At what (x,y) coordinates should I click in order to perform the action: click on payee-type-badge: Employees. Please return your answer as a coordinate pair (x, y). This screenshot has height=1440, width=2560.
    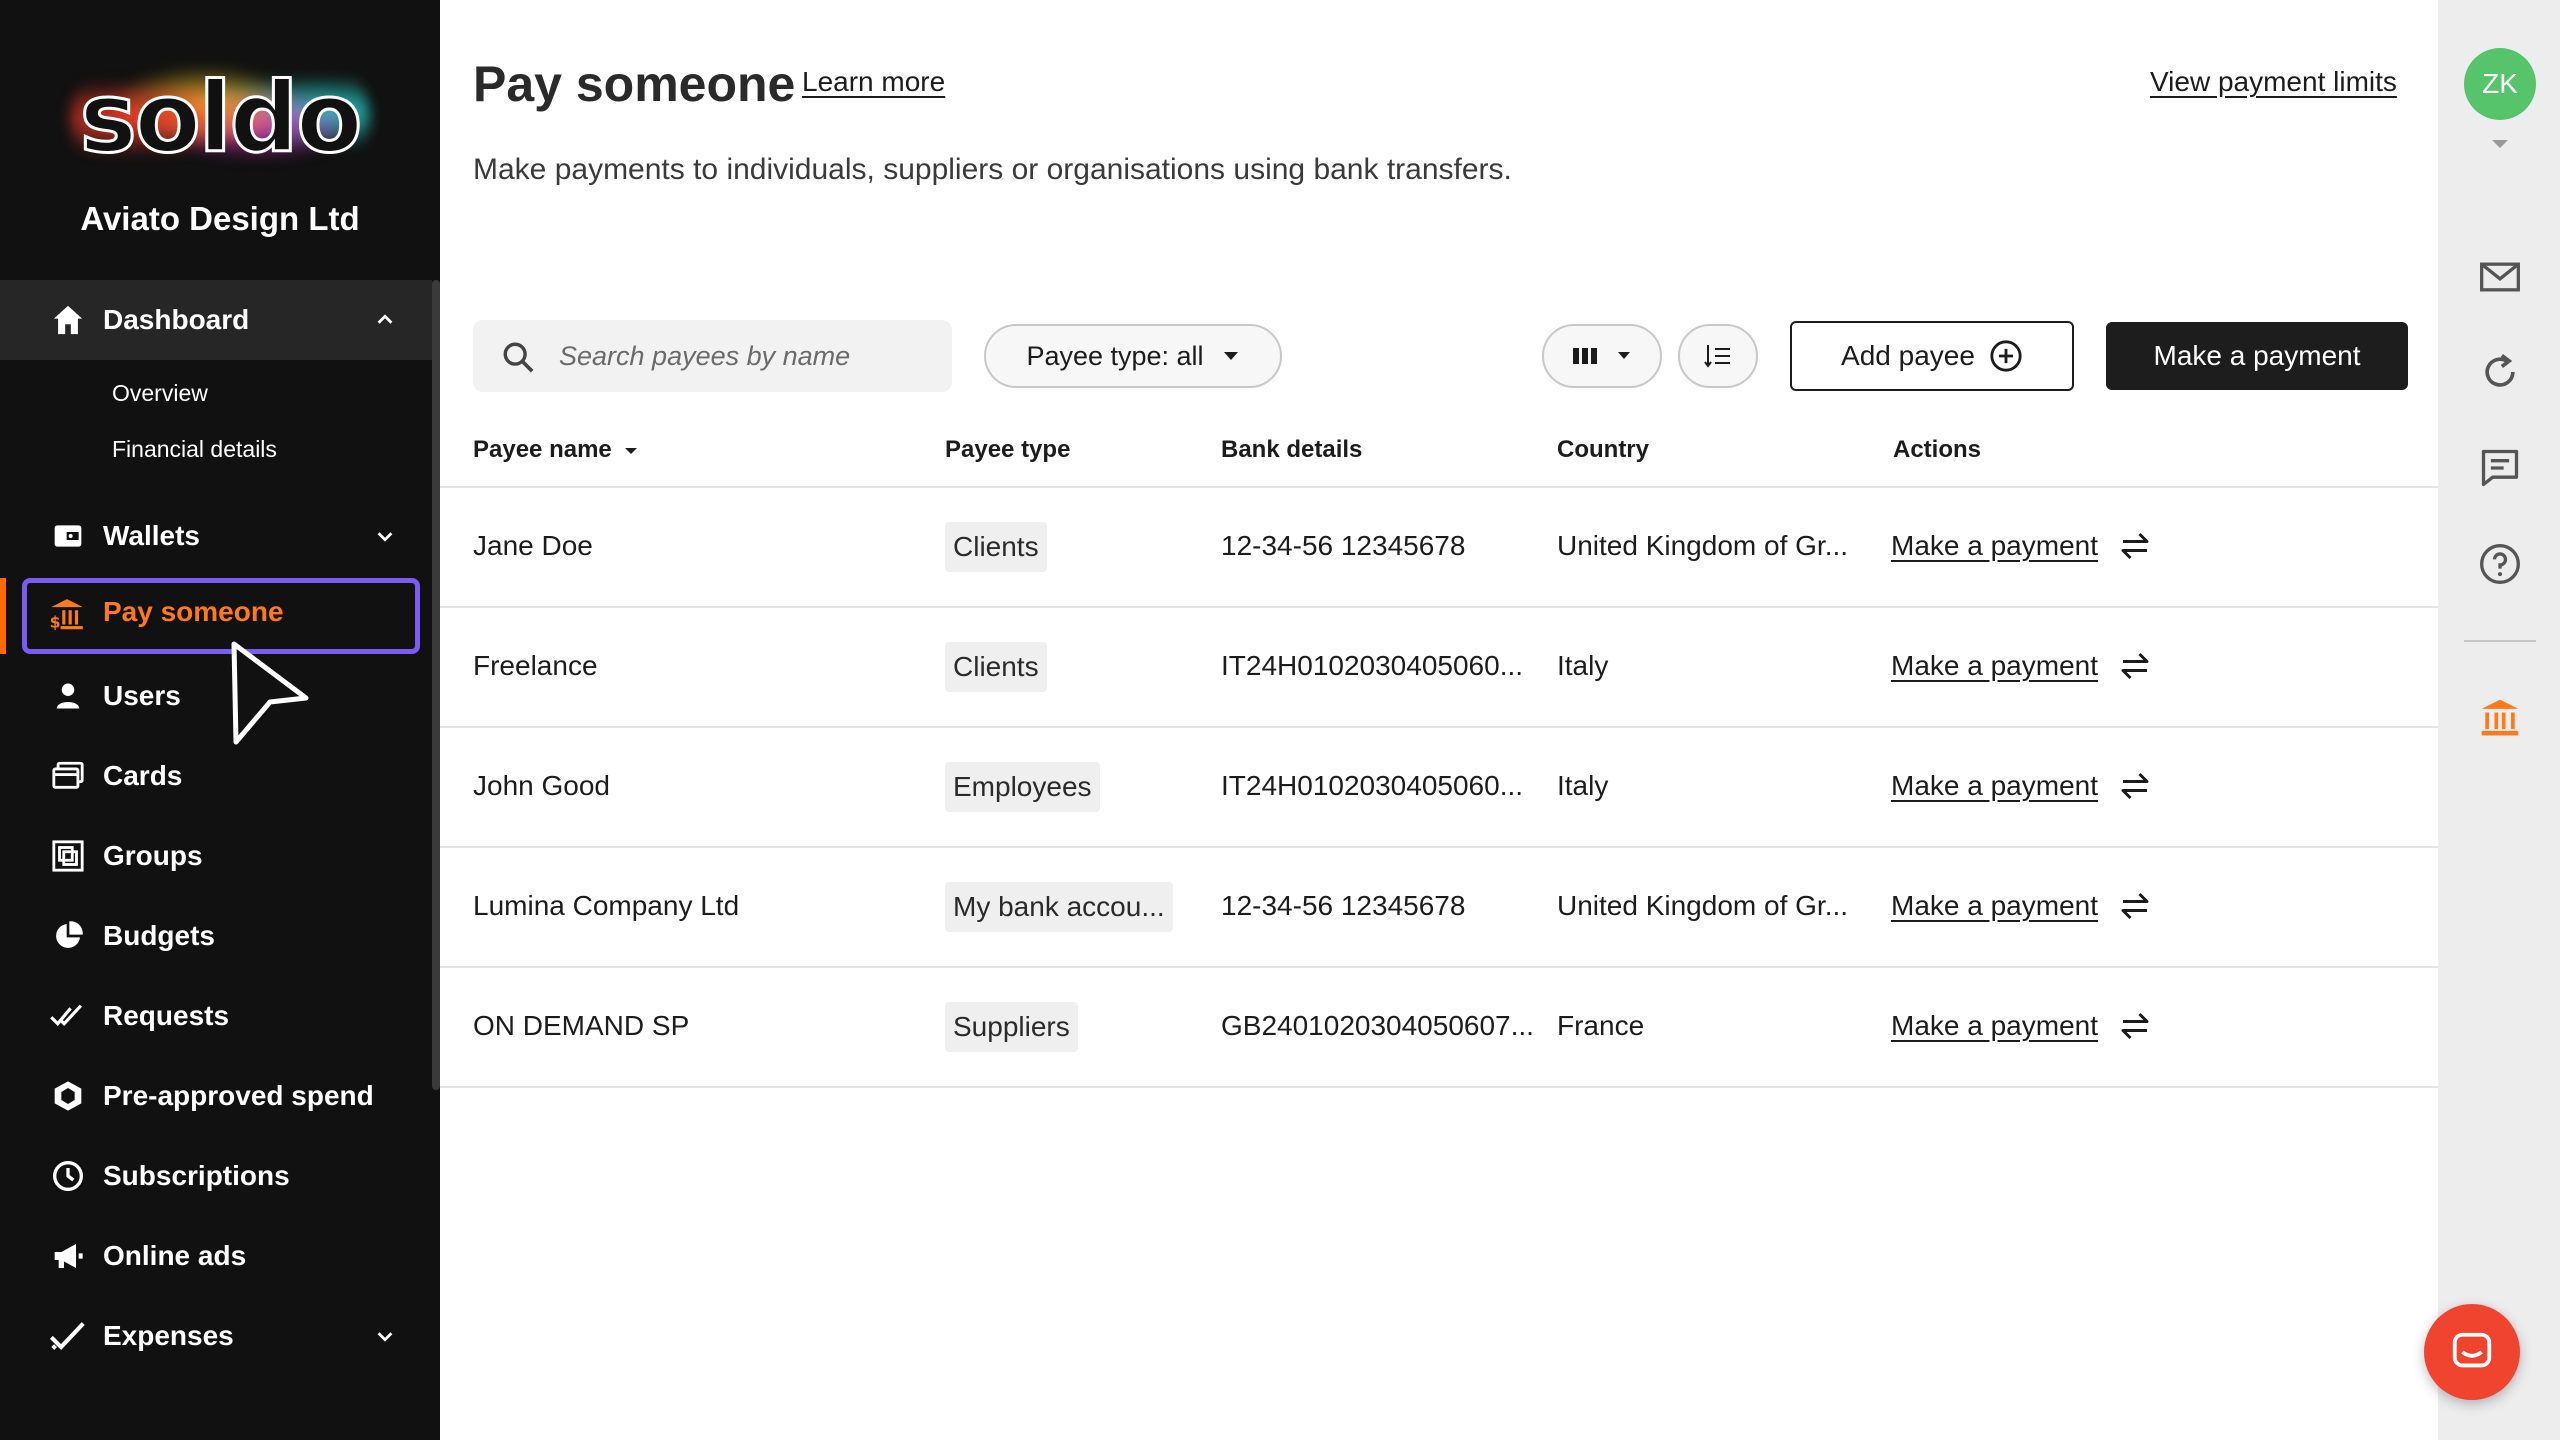
    Looking at the image, I should click on (1022, 787).